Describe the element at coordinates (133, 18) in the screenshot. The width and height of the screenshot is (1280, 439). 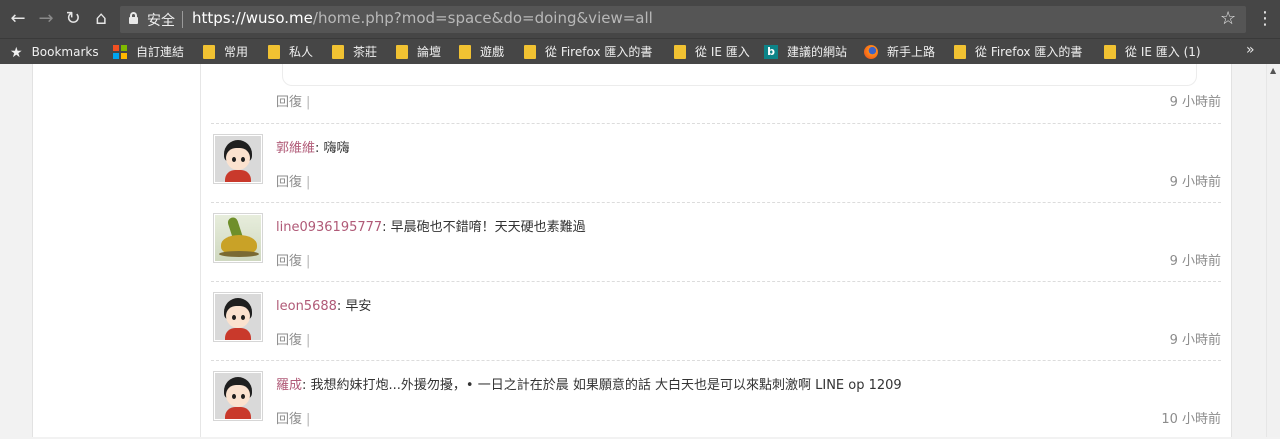
I see `lock-icon` at that location.